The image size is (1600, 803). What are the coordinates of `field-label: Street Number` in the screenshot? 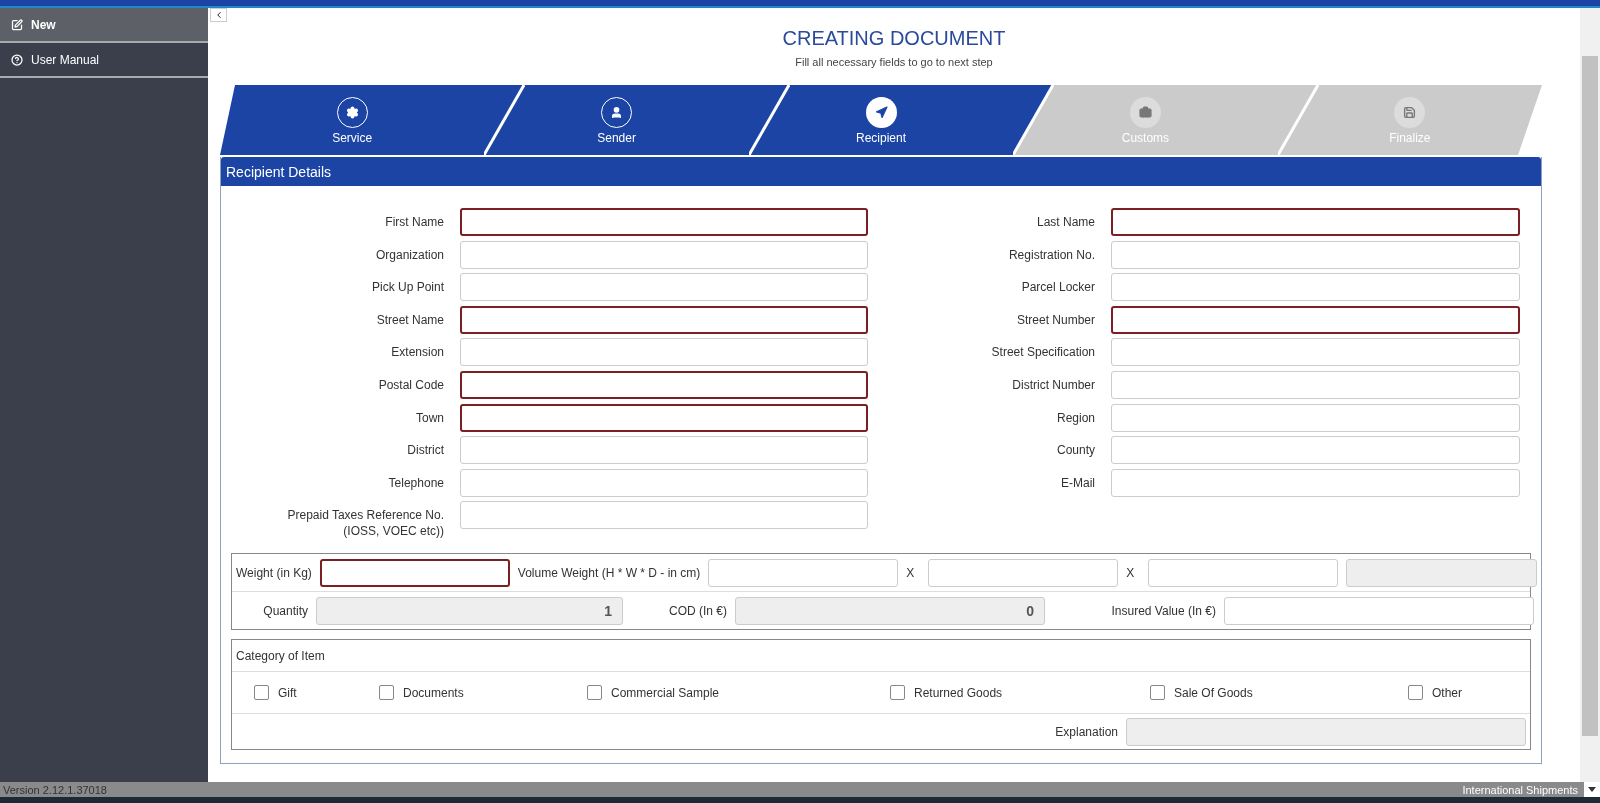 It's located at (1055, 319).